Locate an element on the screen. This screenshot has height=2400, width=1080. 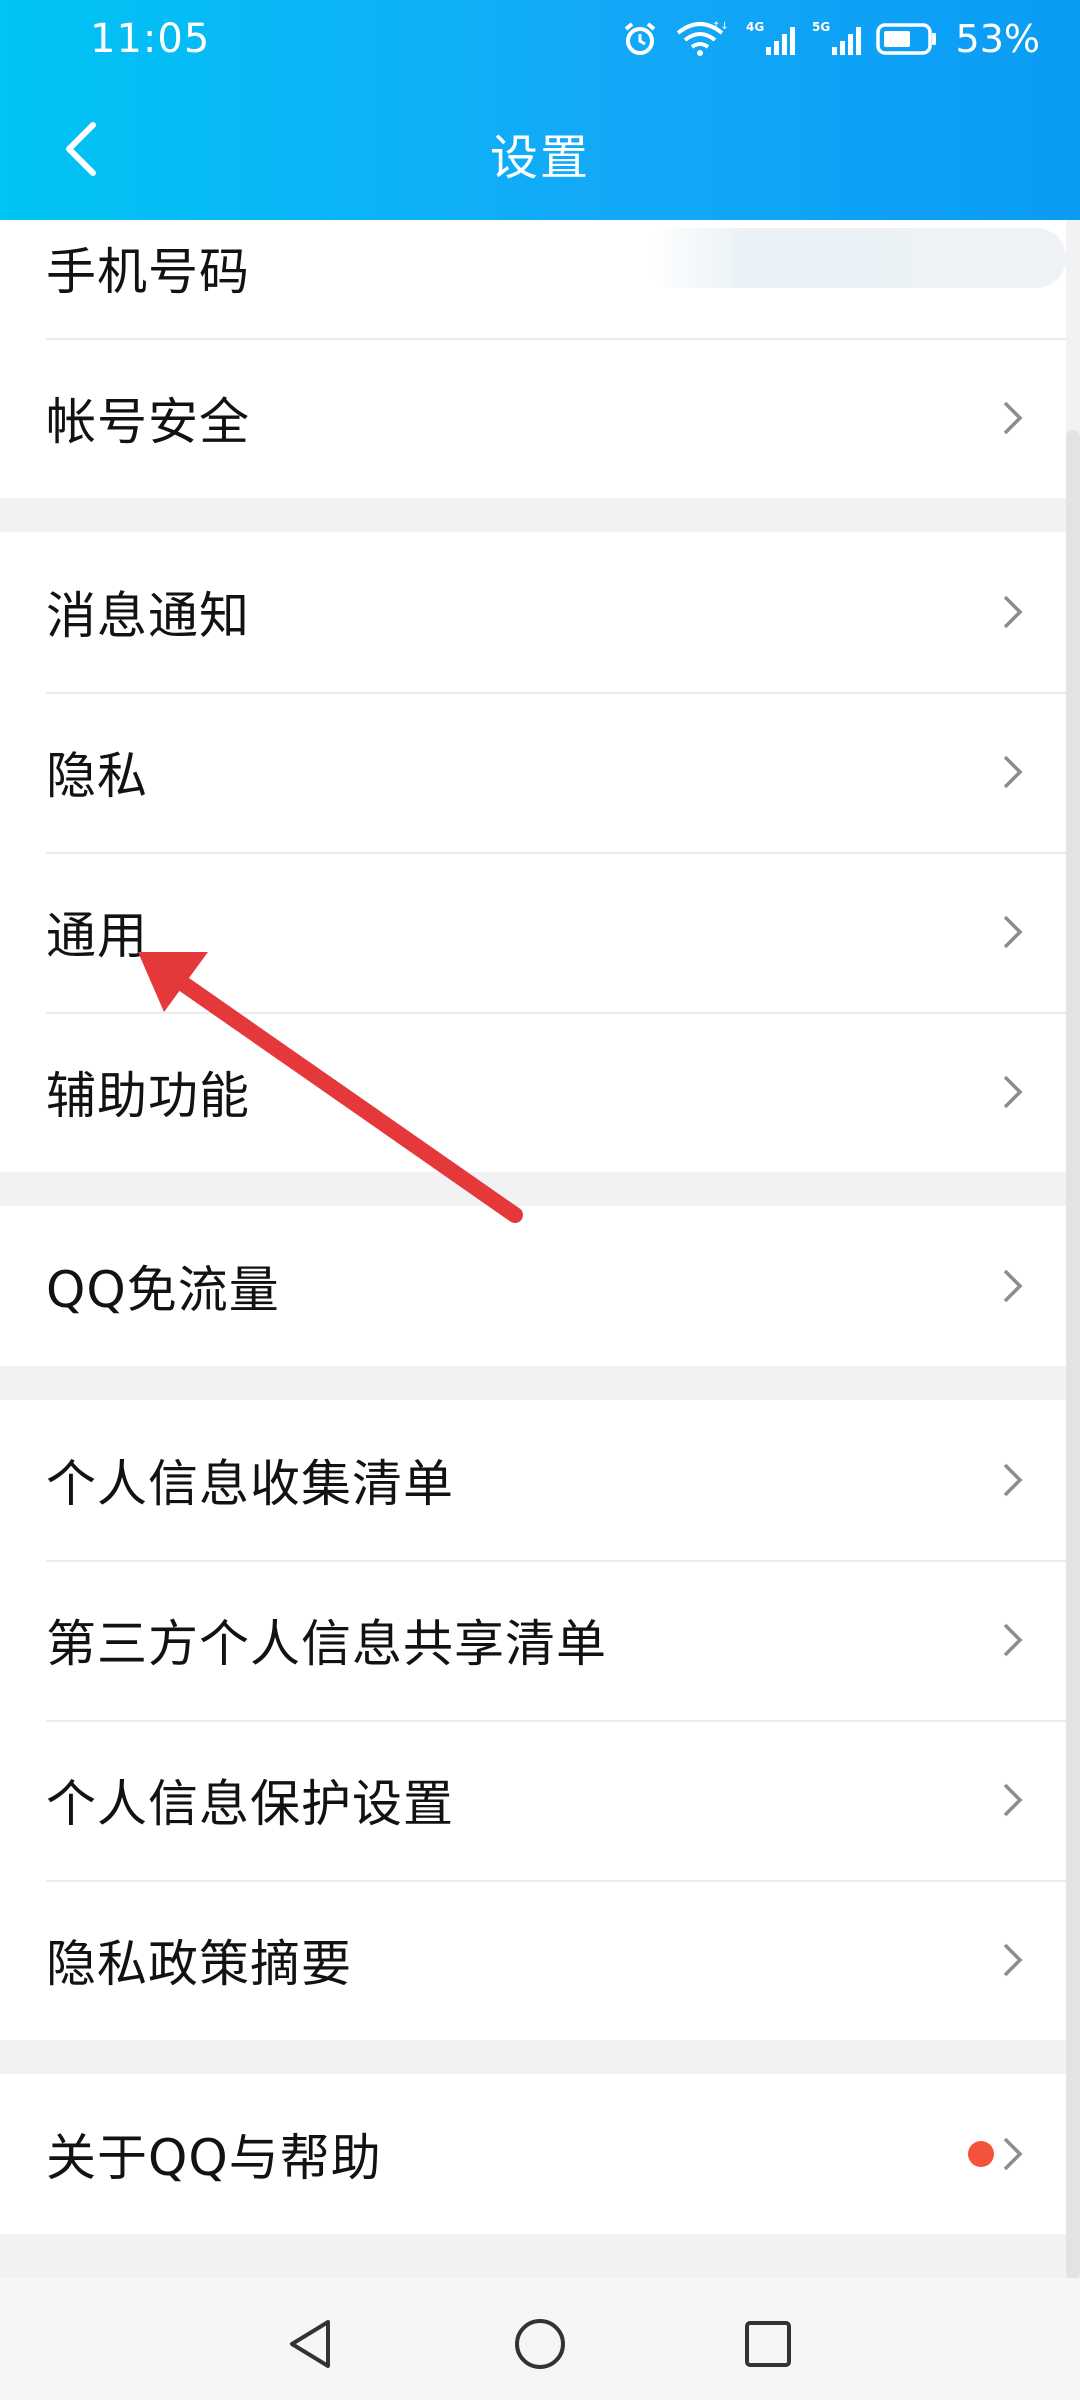
settings-item-privacy: 隐私 is located at coordinates (533, 772).